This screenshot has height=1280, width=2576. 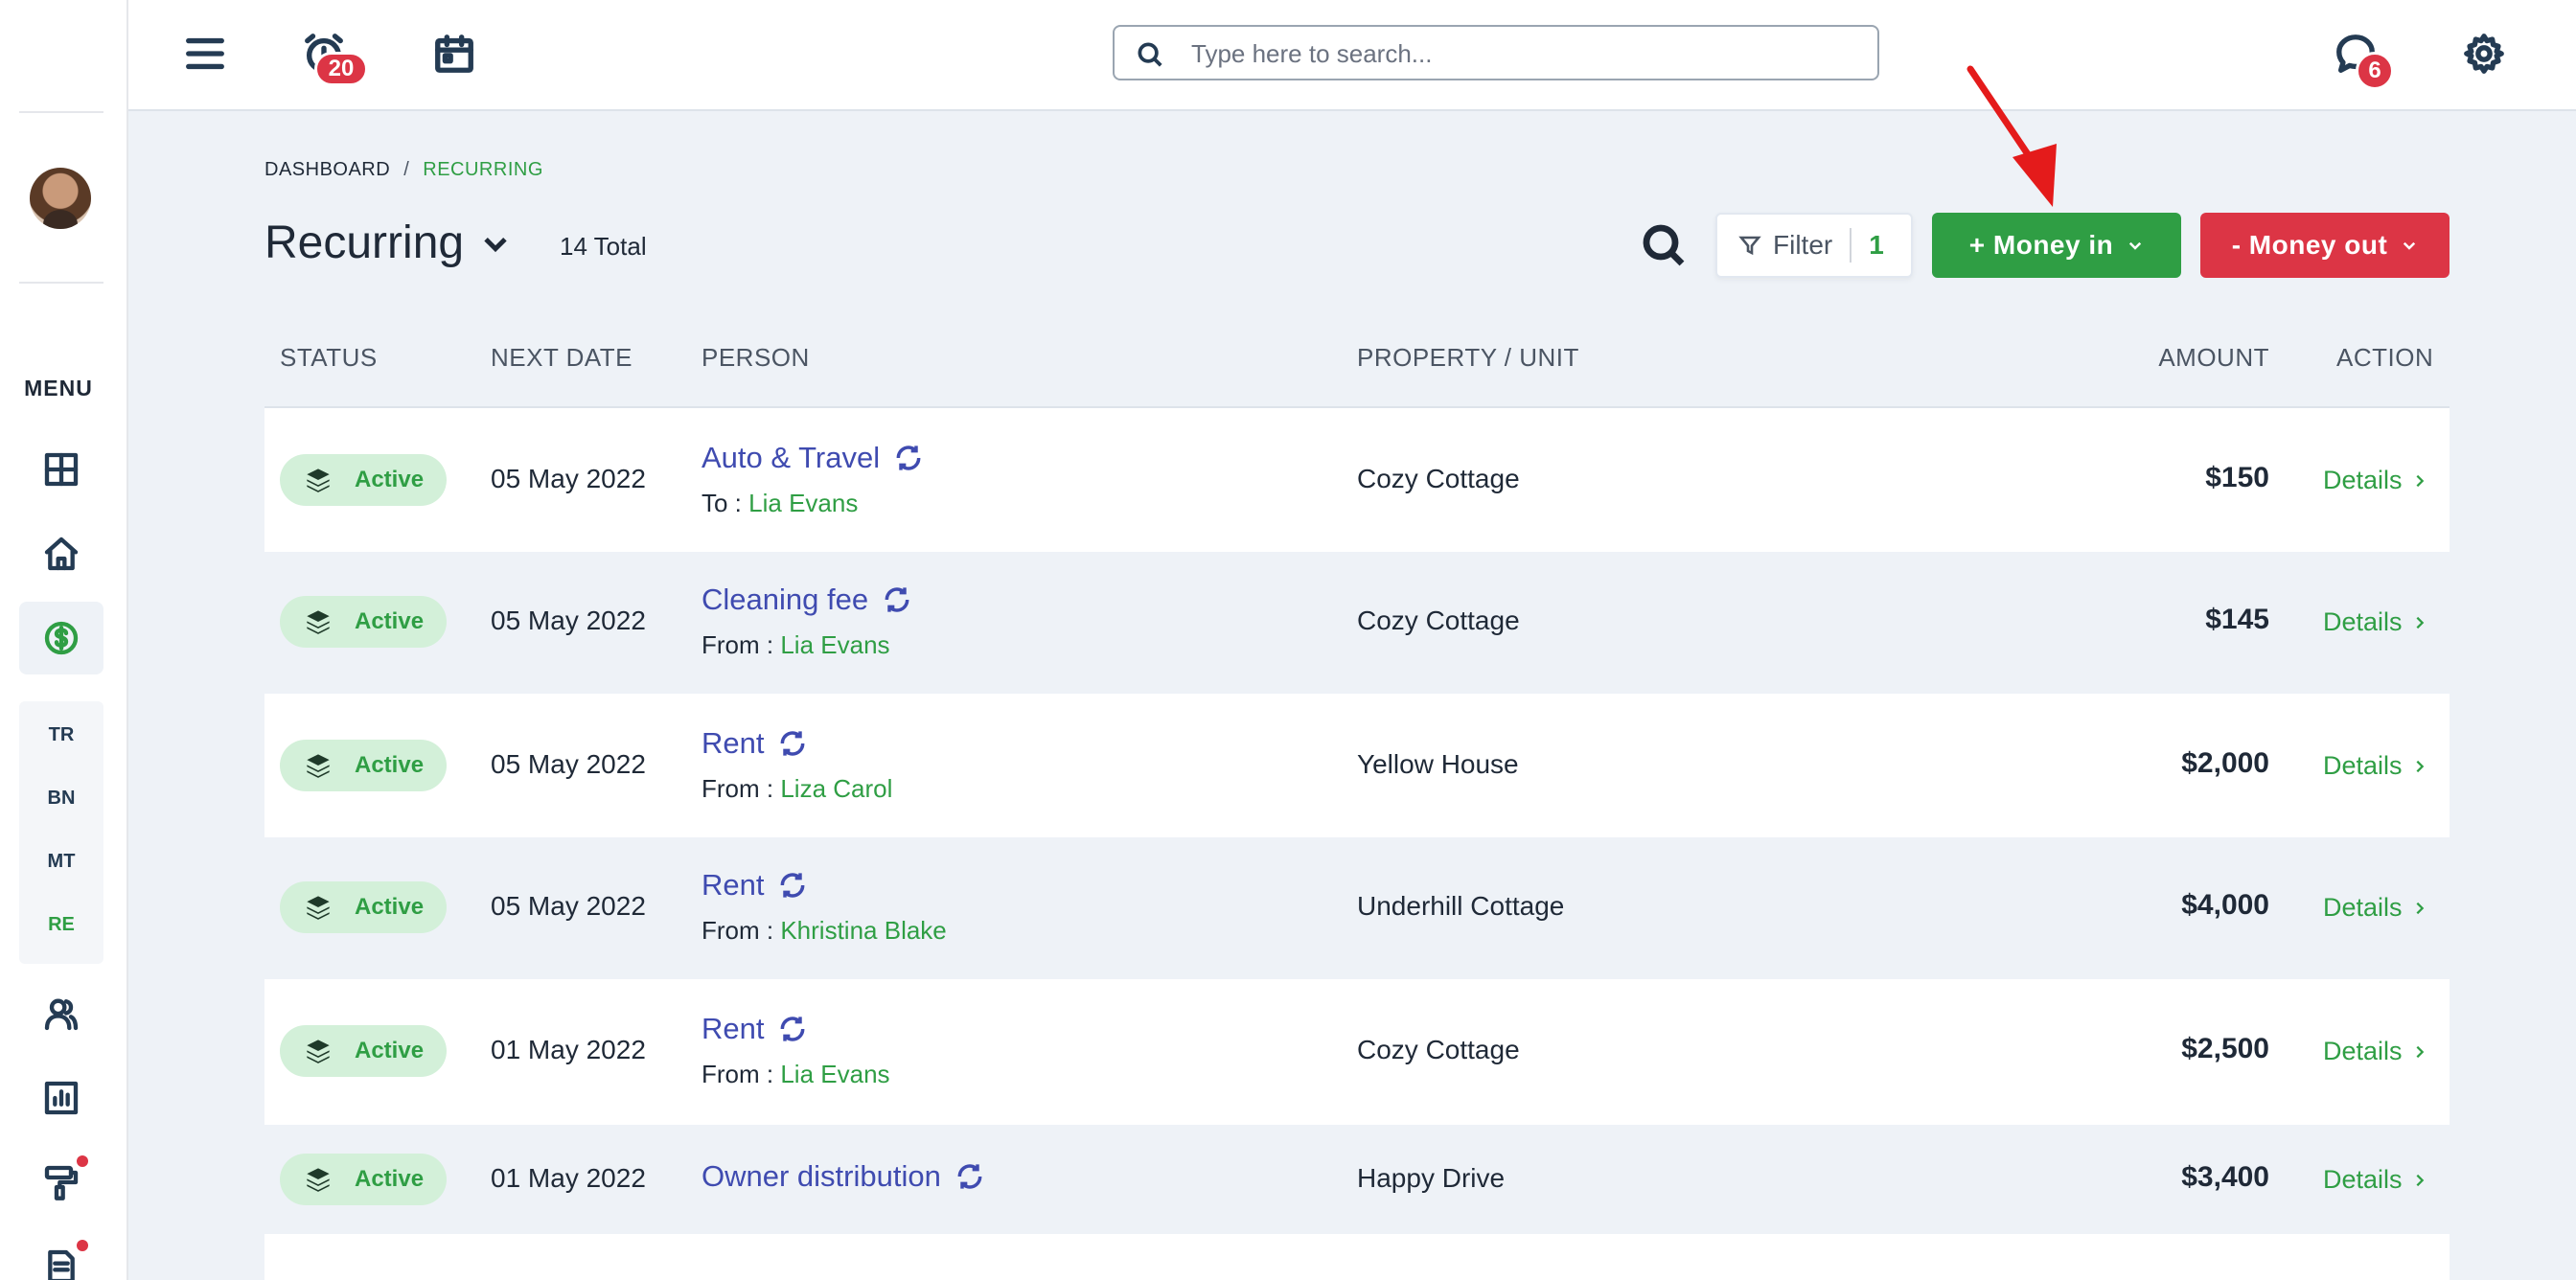 What do you see at coordinates (2309, 245) in the screenshot?
I see `money-out-label: - Money out` at bounding box center [2309, 245].